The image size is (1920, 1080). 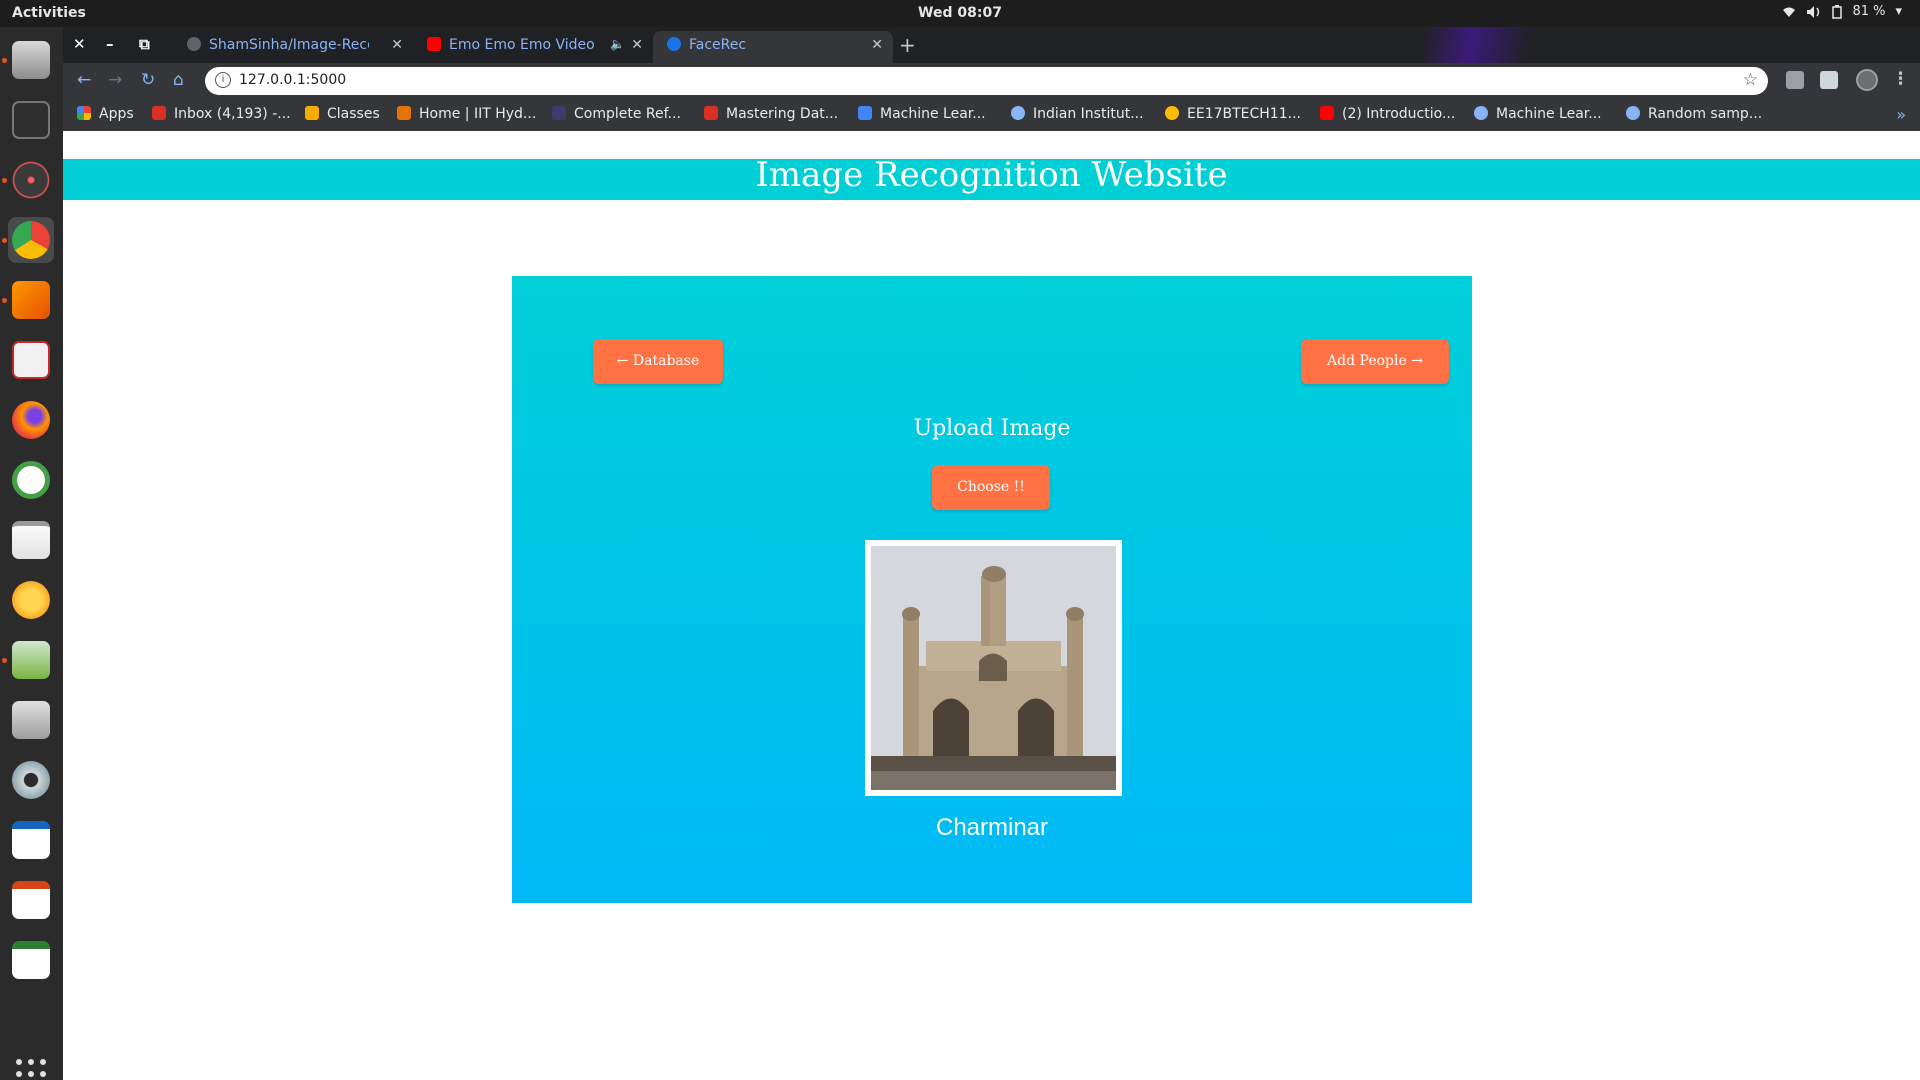 What do you see at coordinates (353, 114) in the screenshot?
I see `bookmark-label: Classes` at bounding box center [353, 114].